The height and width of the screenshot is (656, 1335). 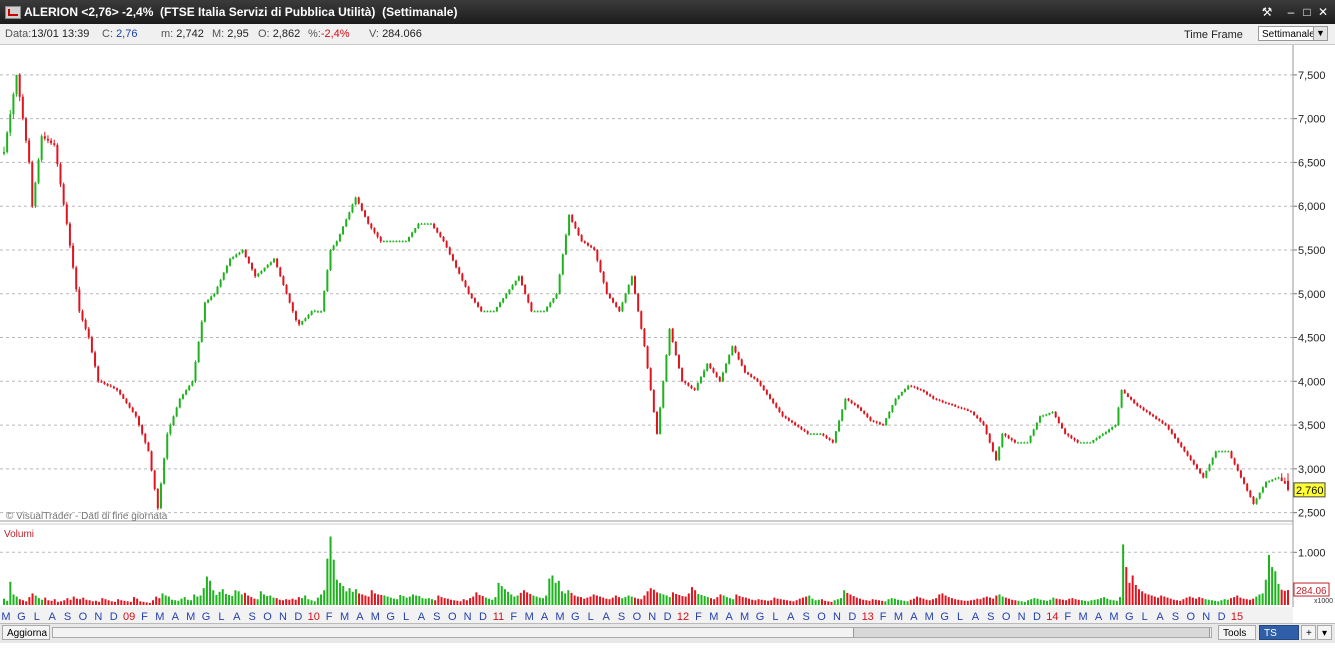 I want to click on scrollbar-thumb, so click(x=1031, y=632).